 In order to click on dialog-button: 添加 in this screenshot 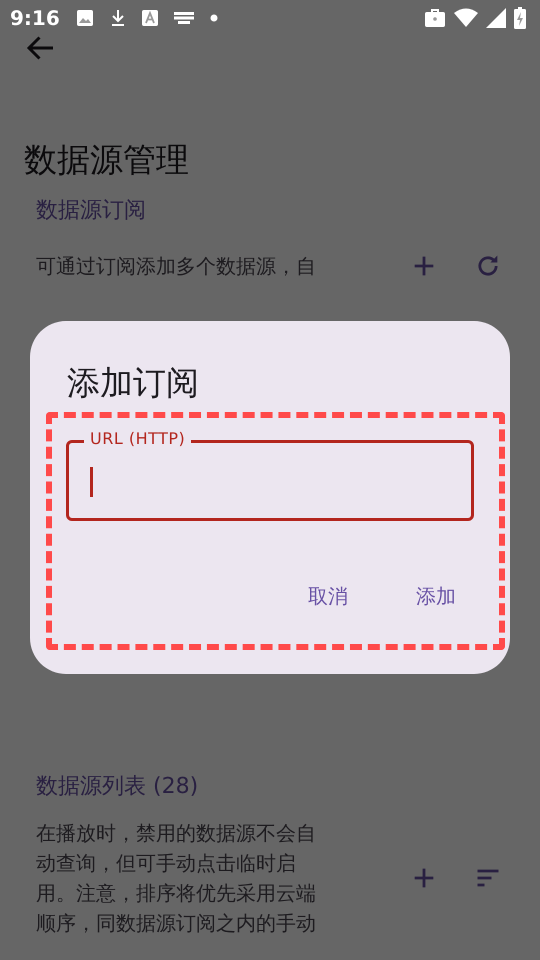, I will do `click(436, 595)`.